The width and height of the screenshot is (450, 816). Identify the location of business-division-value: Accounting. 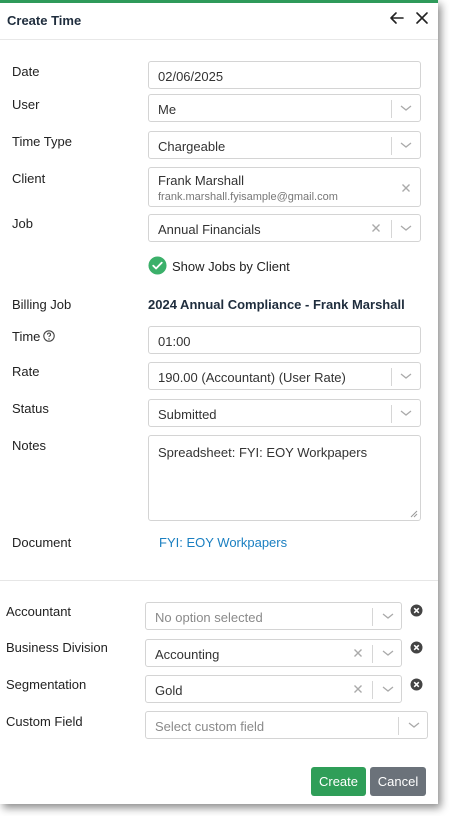
(187, 654).